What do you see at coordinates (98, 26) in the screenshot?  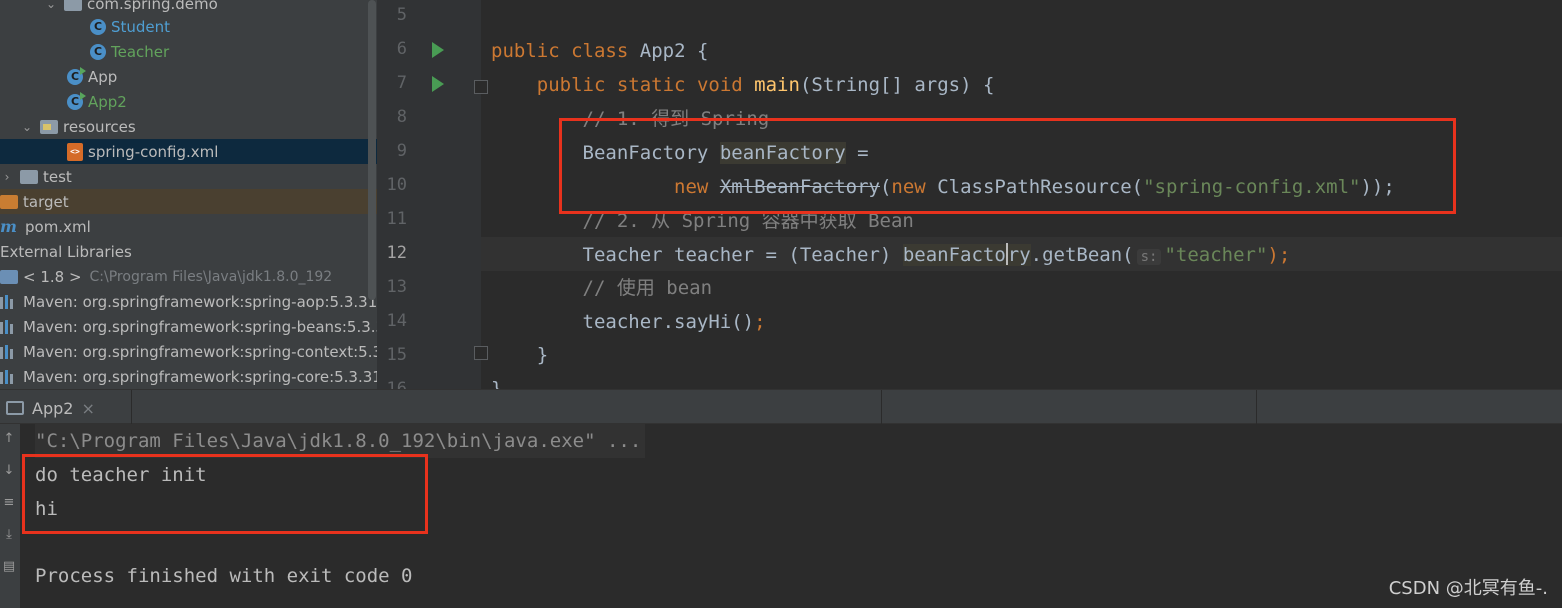 I see `class-icon: C` at bounding box center [98, 26].